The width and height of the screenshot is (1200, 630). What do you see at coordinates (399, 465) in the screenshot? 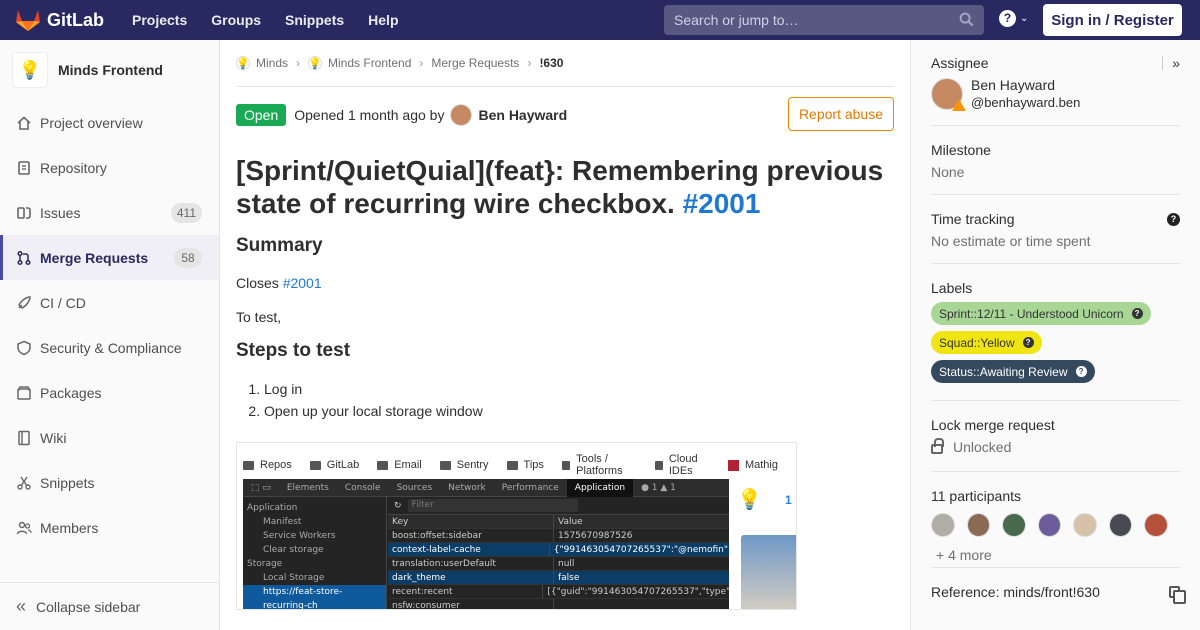
I see `bookmark-item: Email` at bounding box center [399, 465].